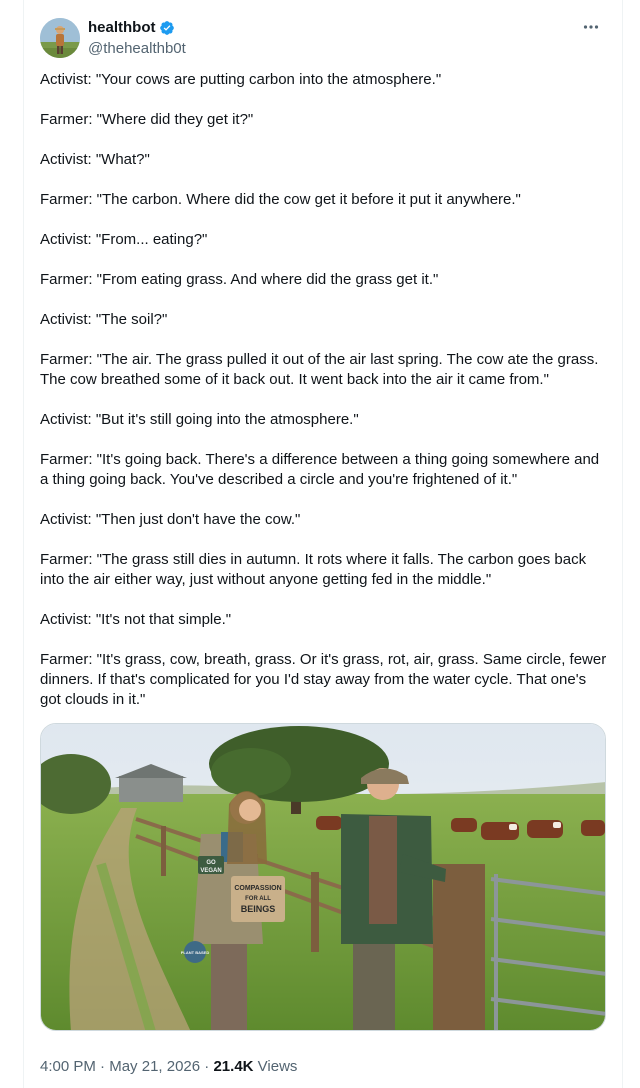 This screenshot has height=1088, width=640. Describe the element at coordinates (147, 119) in the screenshot. I see `tweet-paragraph: Farmer: "Where did they get it?"` at that location.